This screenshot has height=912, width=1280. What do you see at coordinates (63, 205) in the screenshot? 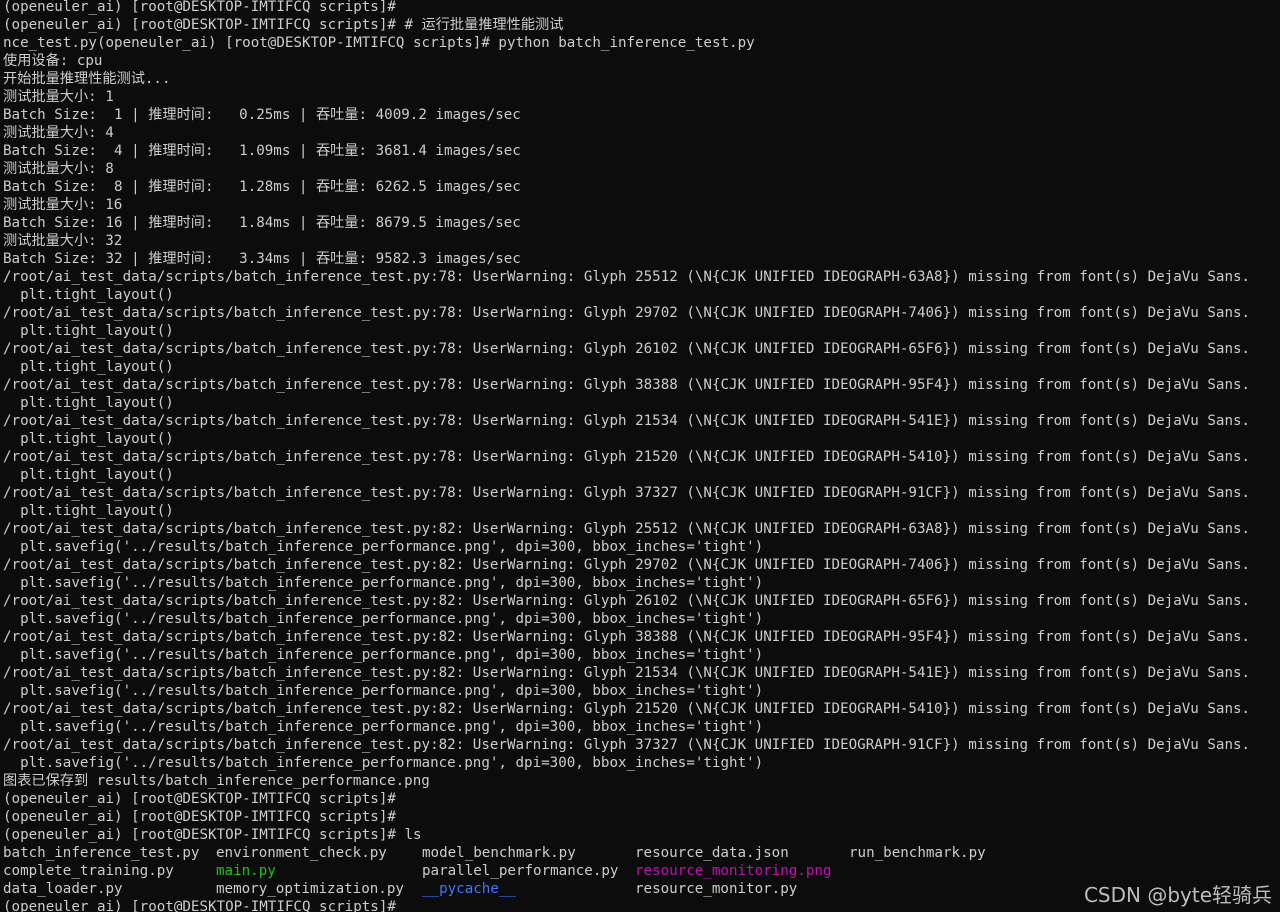
I see `terminal-line: 测试批量大小: 16` at bounding box center [63, 205].